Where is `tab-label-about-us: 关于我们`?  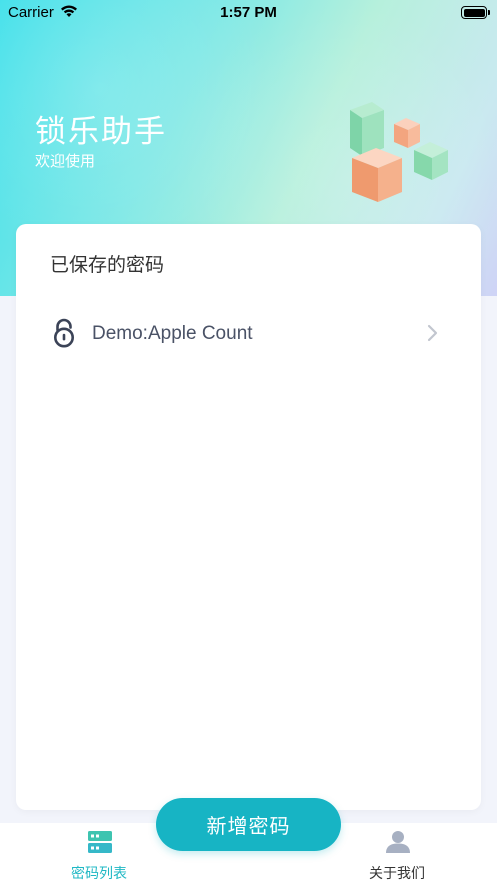 tab-label-about-us: 关于我们 is located at coordinates (397, 873).